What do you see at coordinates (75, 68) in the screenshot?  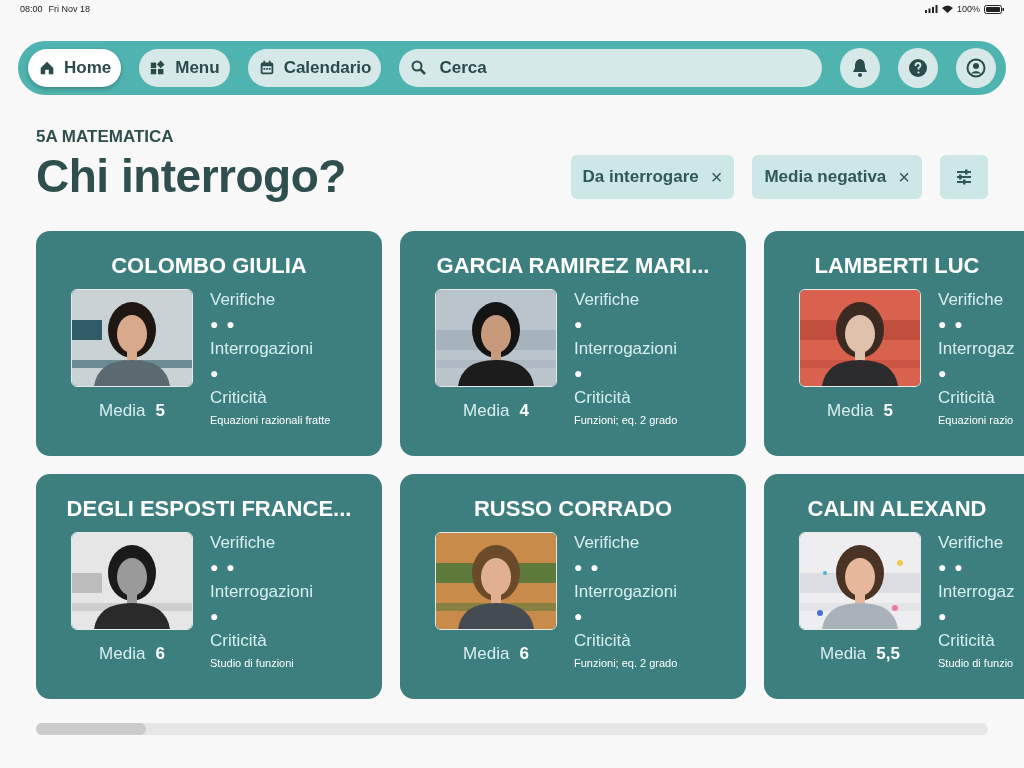 I see `nav-tab: Home` at bounding box center [75, 68].